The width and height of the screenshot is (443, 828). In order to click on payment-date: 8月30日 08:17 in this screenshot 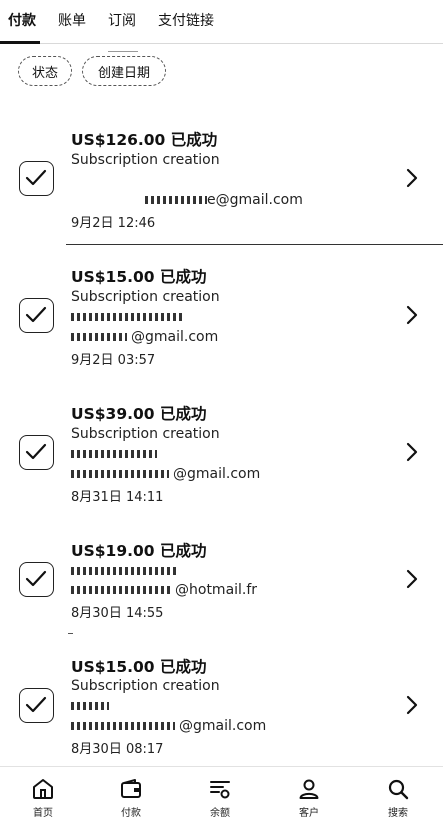, I will do `click(117, 749)`.